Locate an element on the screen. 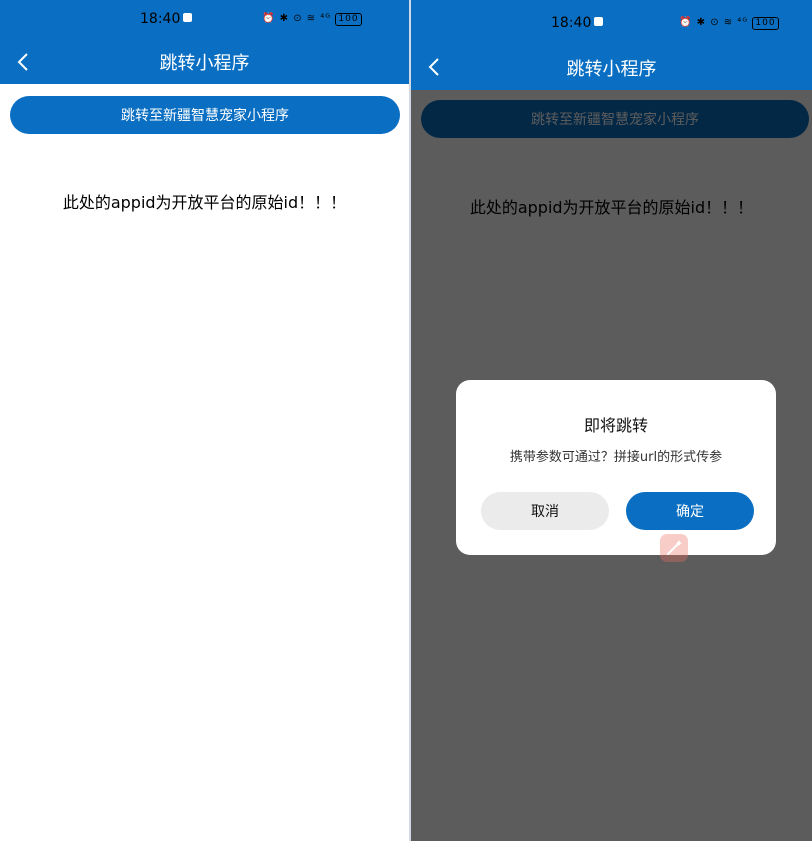 The height and width of the screenshot is (841, 812). cancel-button: 取消 is located at coordinates (545, 511).